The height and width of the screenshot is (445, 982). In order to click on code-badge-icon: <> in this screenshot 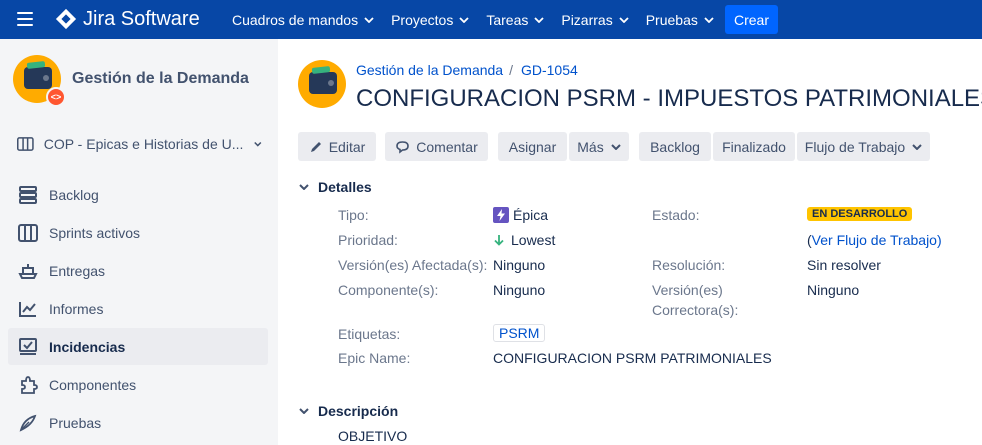, I will do `click(56, 97)`.